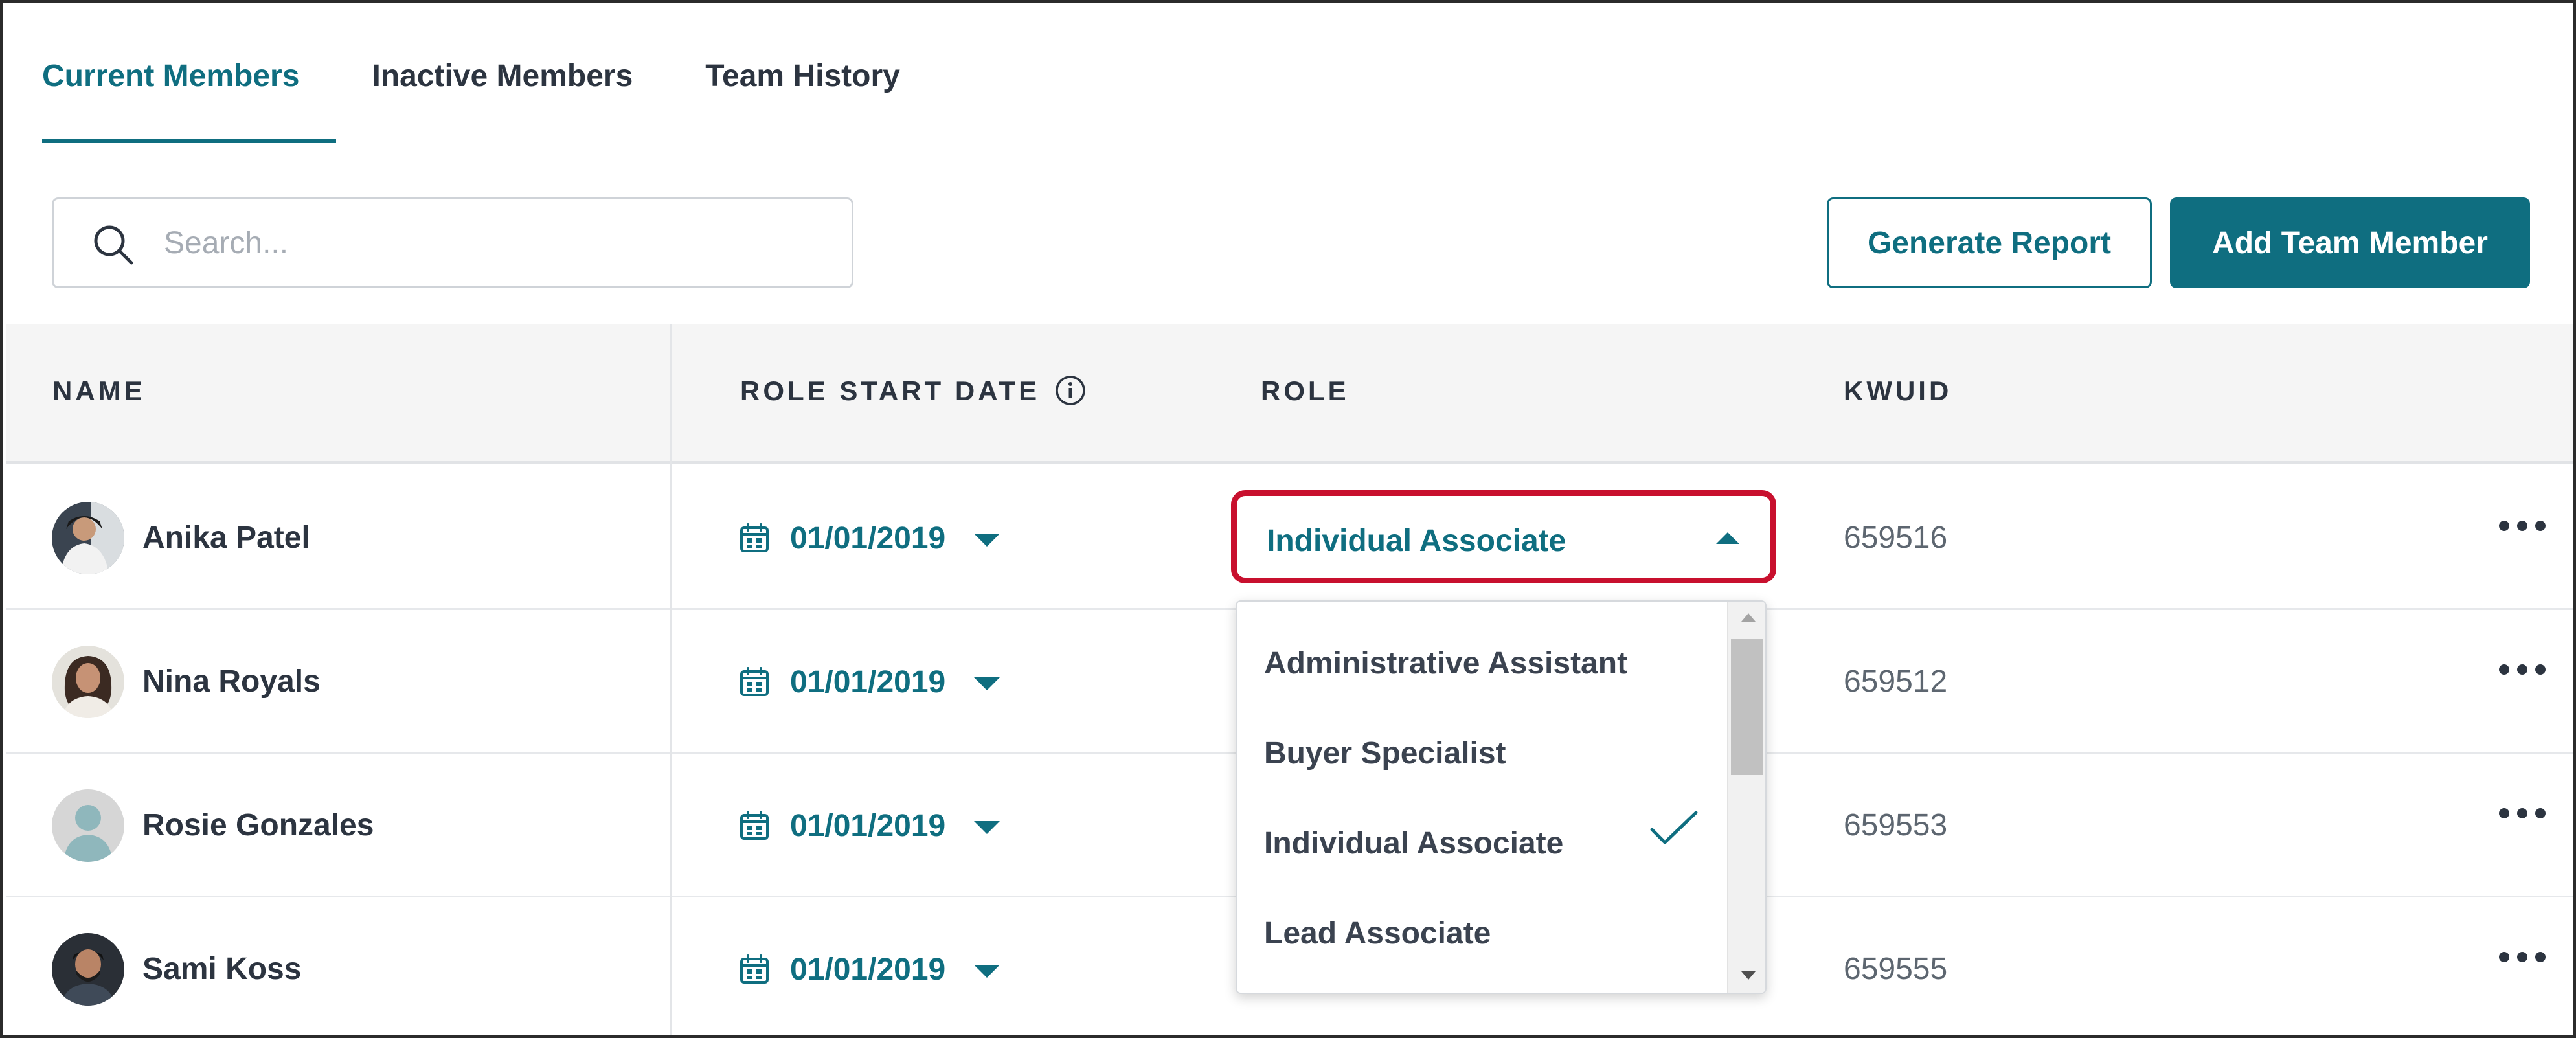 The width and height of the screenshot is (2576, 1038). What do you see at coordinates (1896, 681) in the screenshot?
I see `kwuid-value: 659512` at bounding box center [1896, 681].